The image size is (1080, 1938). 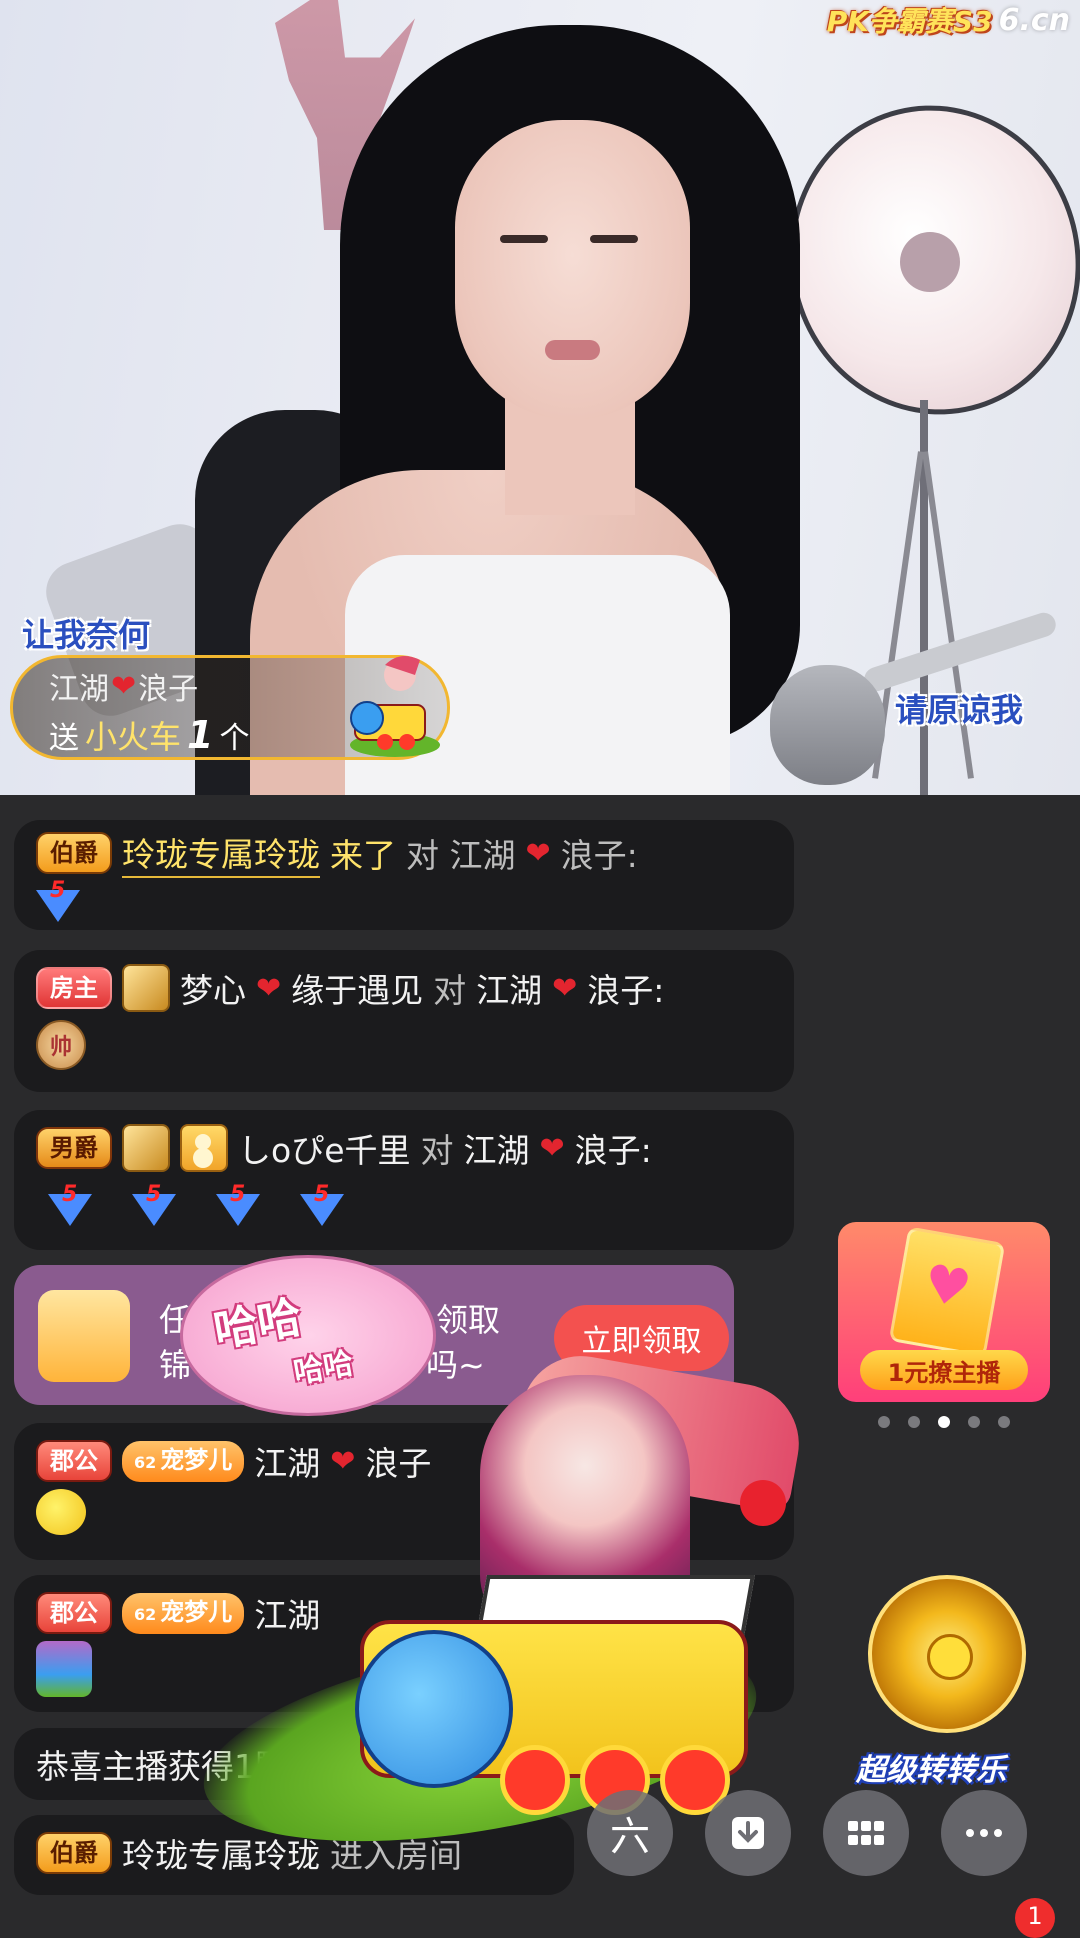 I want to click on streamer-face, so click(x=572, y=270).